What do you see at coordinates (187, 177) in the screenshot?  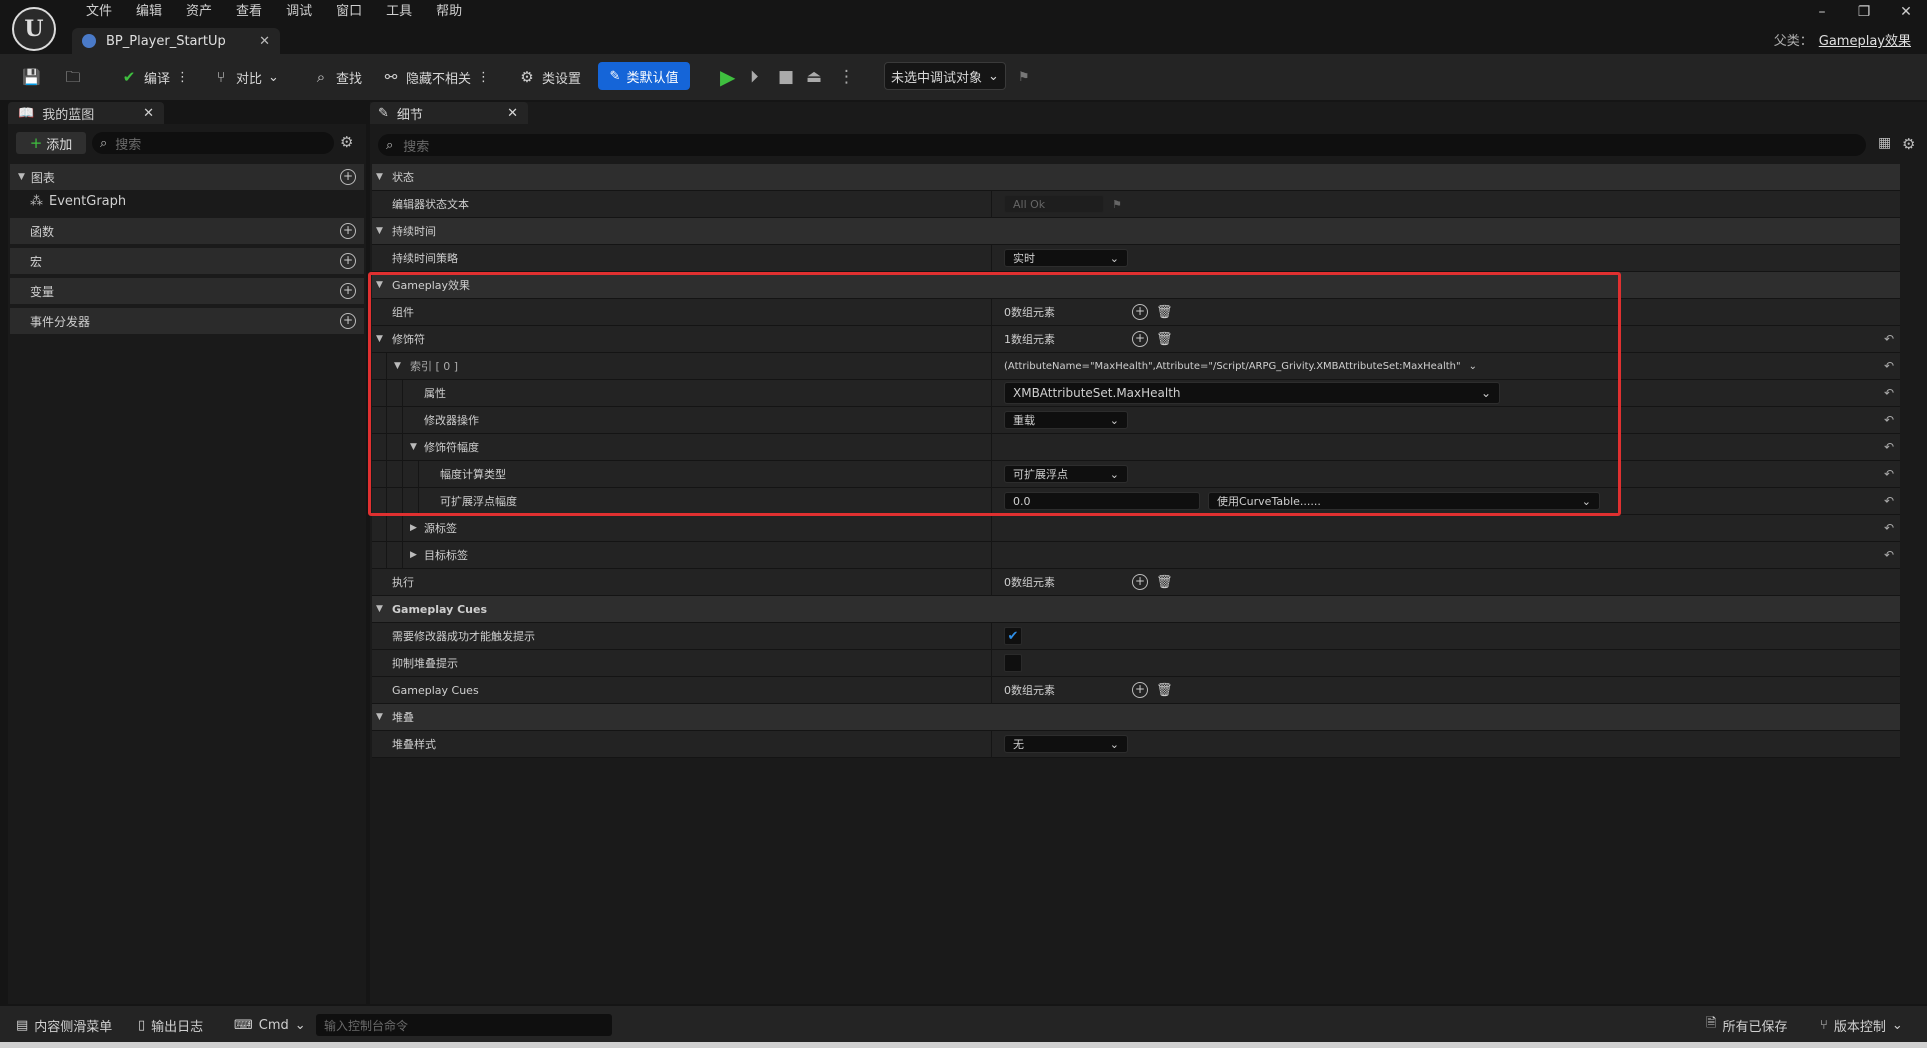 I see `section-graphs: ▼ 图表 +` at bounding box center [187, 177].